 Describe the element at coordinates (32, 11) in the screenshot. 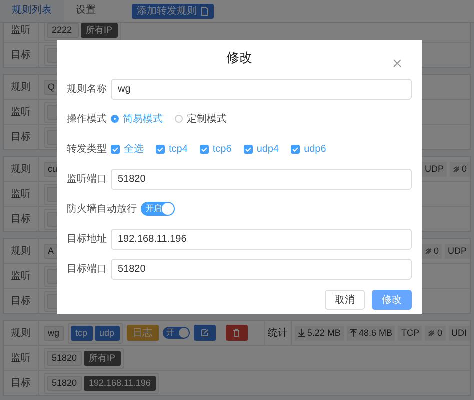

I see `tab: 规则列表` at that location.